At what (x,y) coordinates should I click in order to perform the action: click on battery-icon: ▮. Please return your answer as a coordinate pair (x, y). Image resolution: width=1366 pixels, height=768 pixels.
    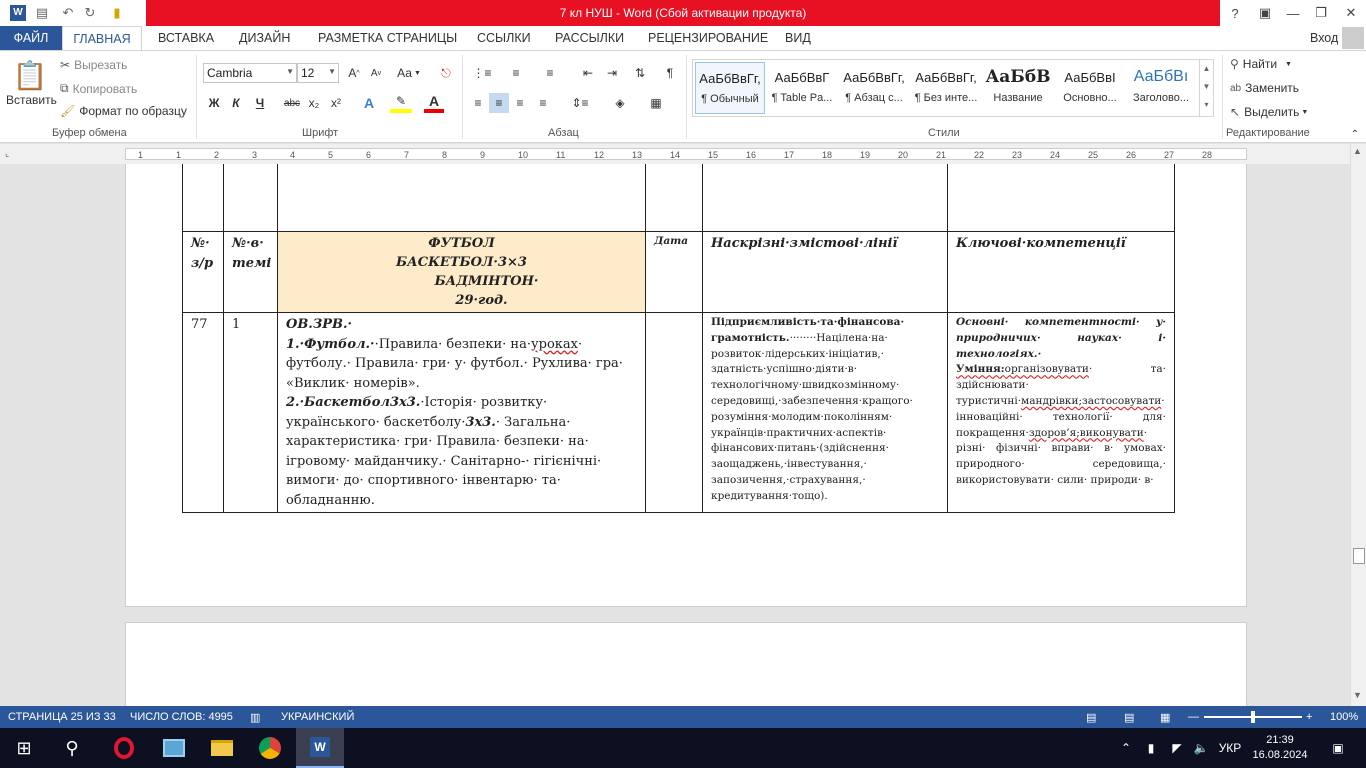
    Looking at the image, I should click on (1151, 748).